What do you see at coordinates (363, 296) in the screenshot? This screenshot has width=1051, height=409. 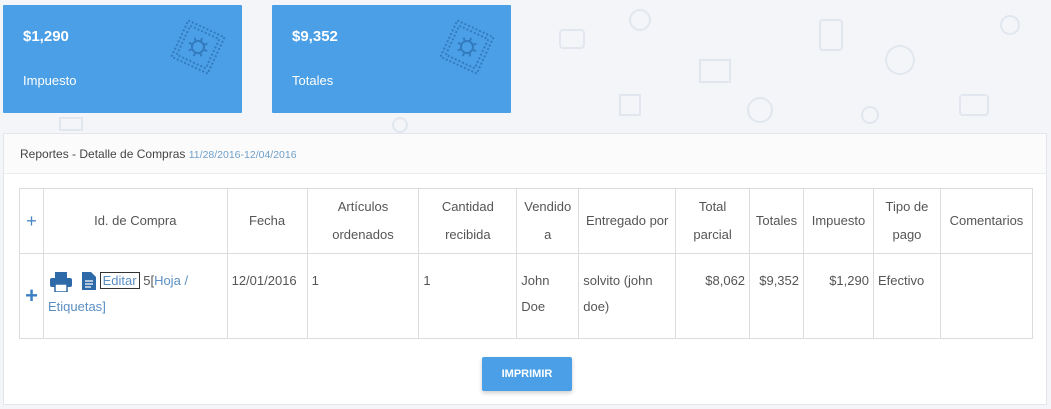 I see `items-ordered-cell: 1` at bounding box center [363, 296].